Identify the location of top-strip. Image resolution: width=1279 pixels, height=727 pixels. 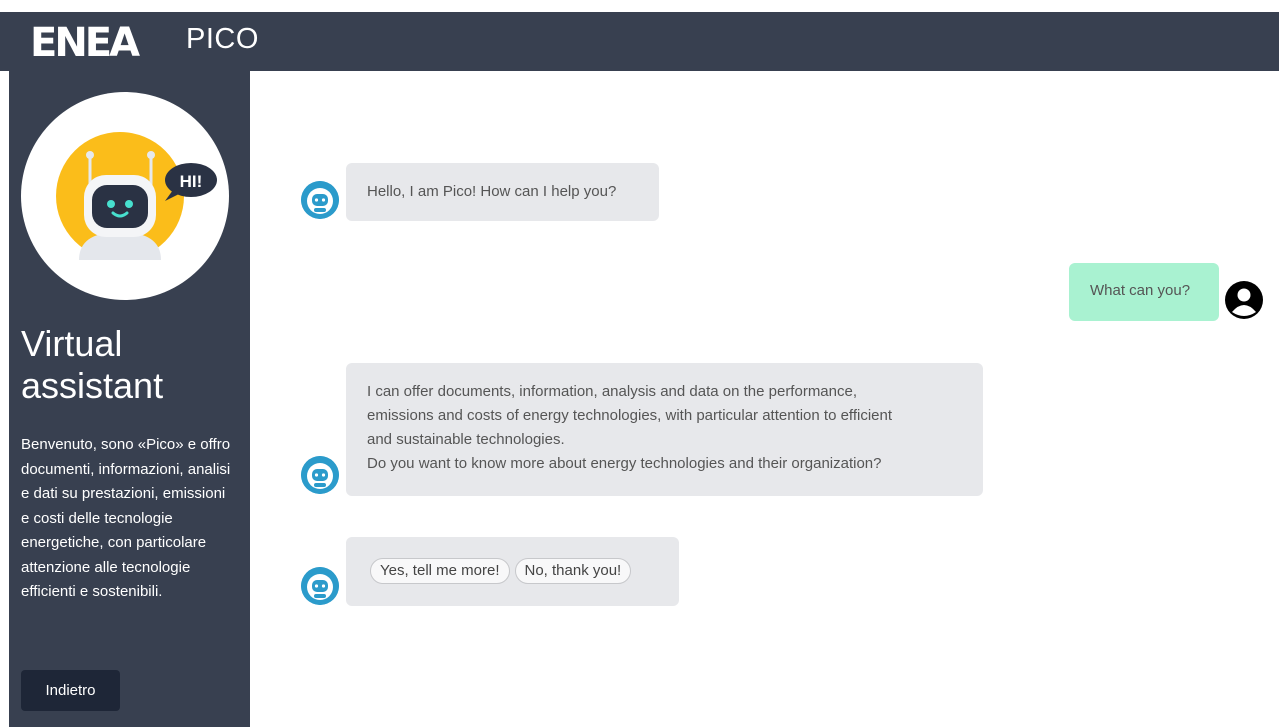
(639, 6).